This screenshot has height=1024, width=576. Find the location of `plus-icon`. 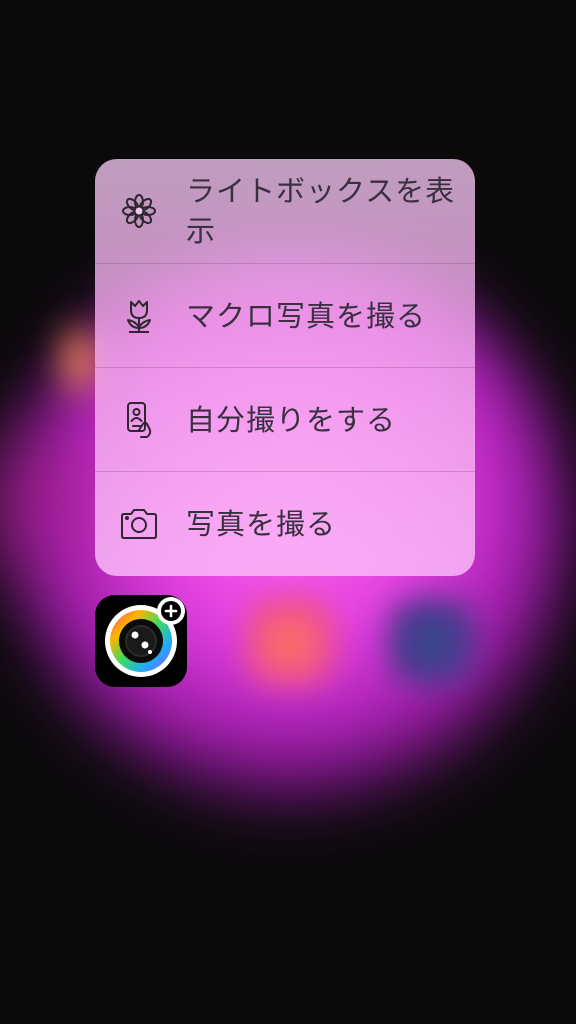

plus-icon is located at coordinates (171, 611).